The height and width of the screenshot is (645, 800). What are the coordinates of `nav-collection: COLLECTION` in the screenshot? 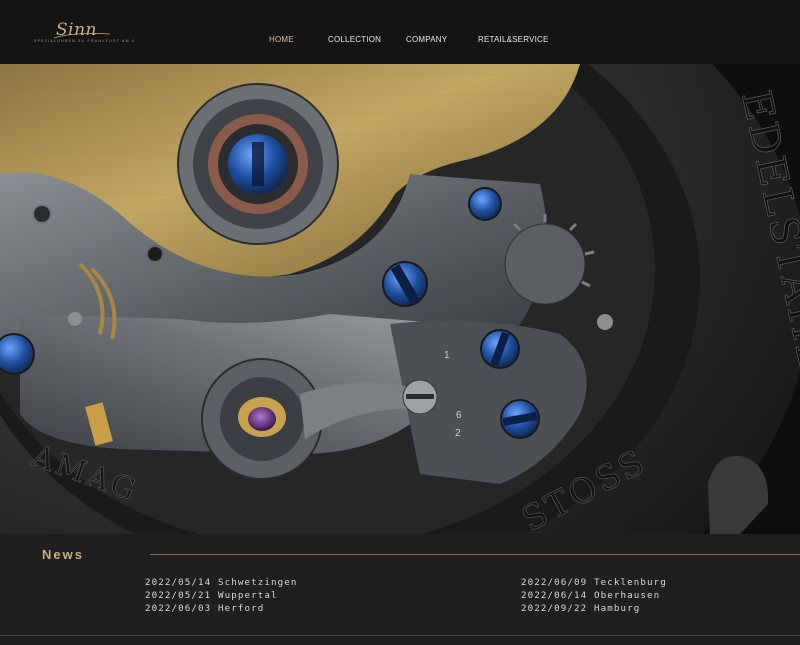 It's located at (354, 39).